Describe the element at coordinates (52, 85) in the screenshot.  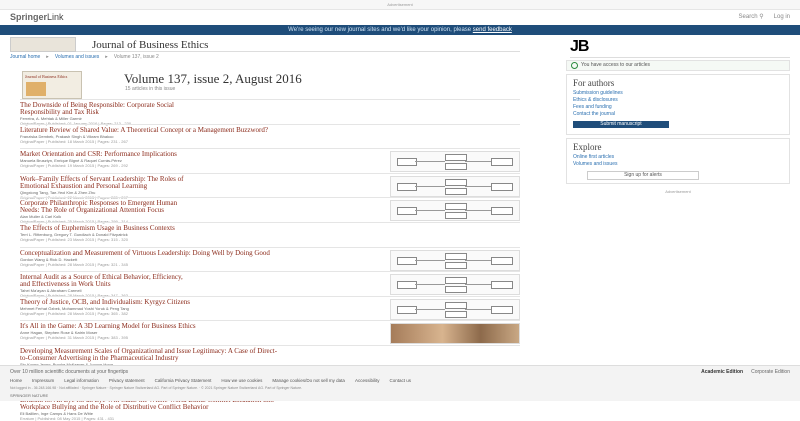
I see `journal-cover: Journal of Business Ethics` at that location.